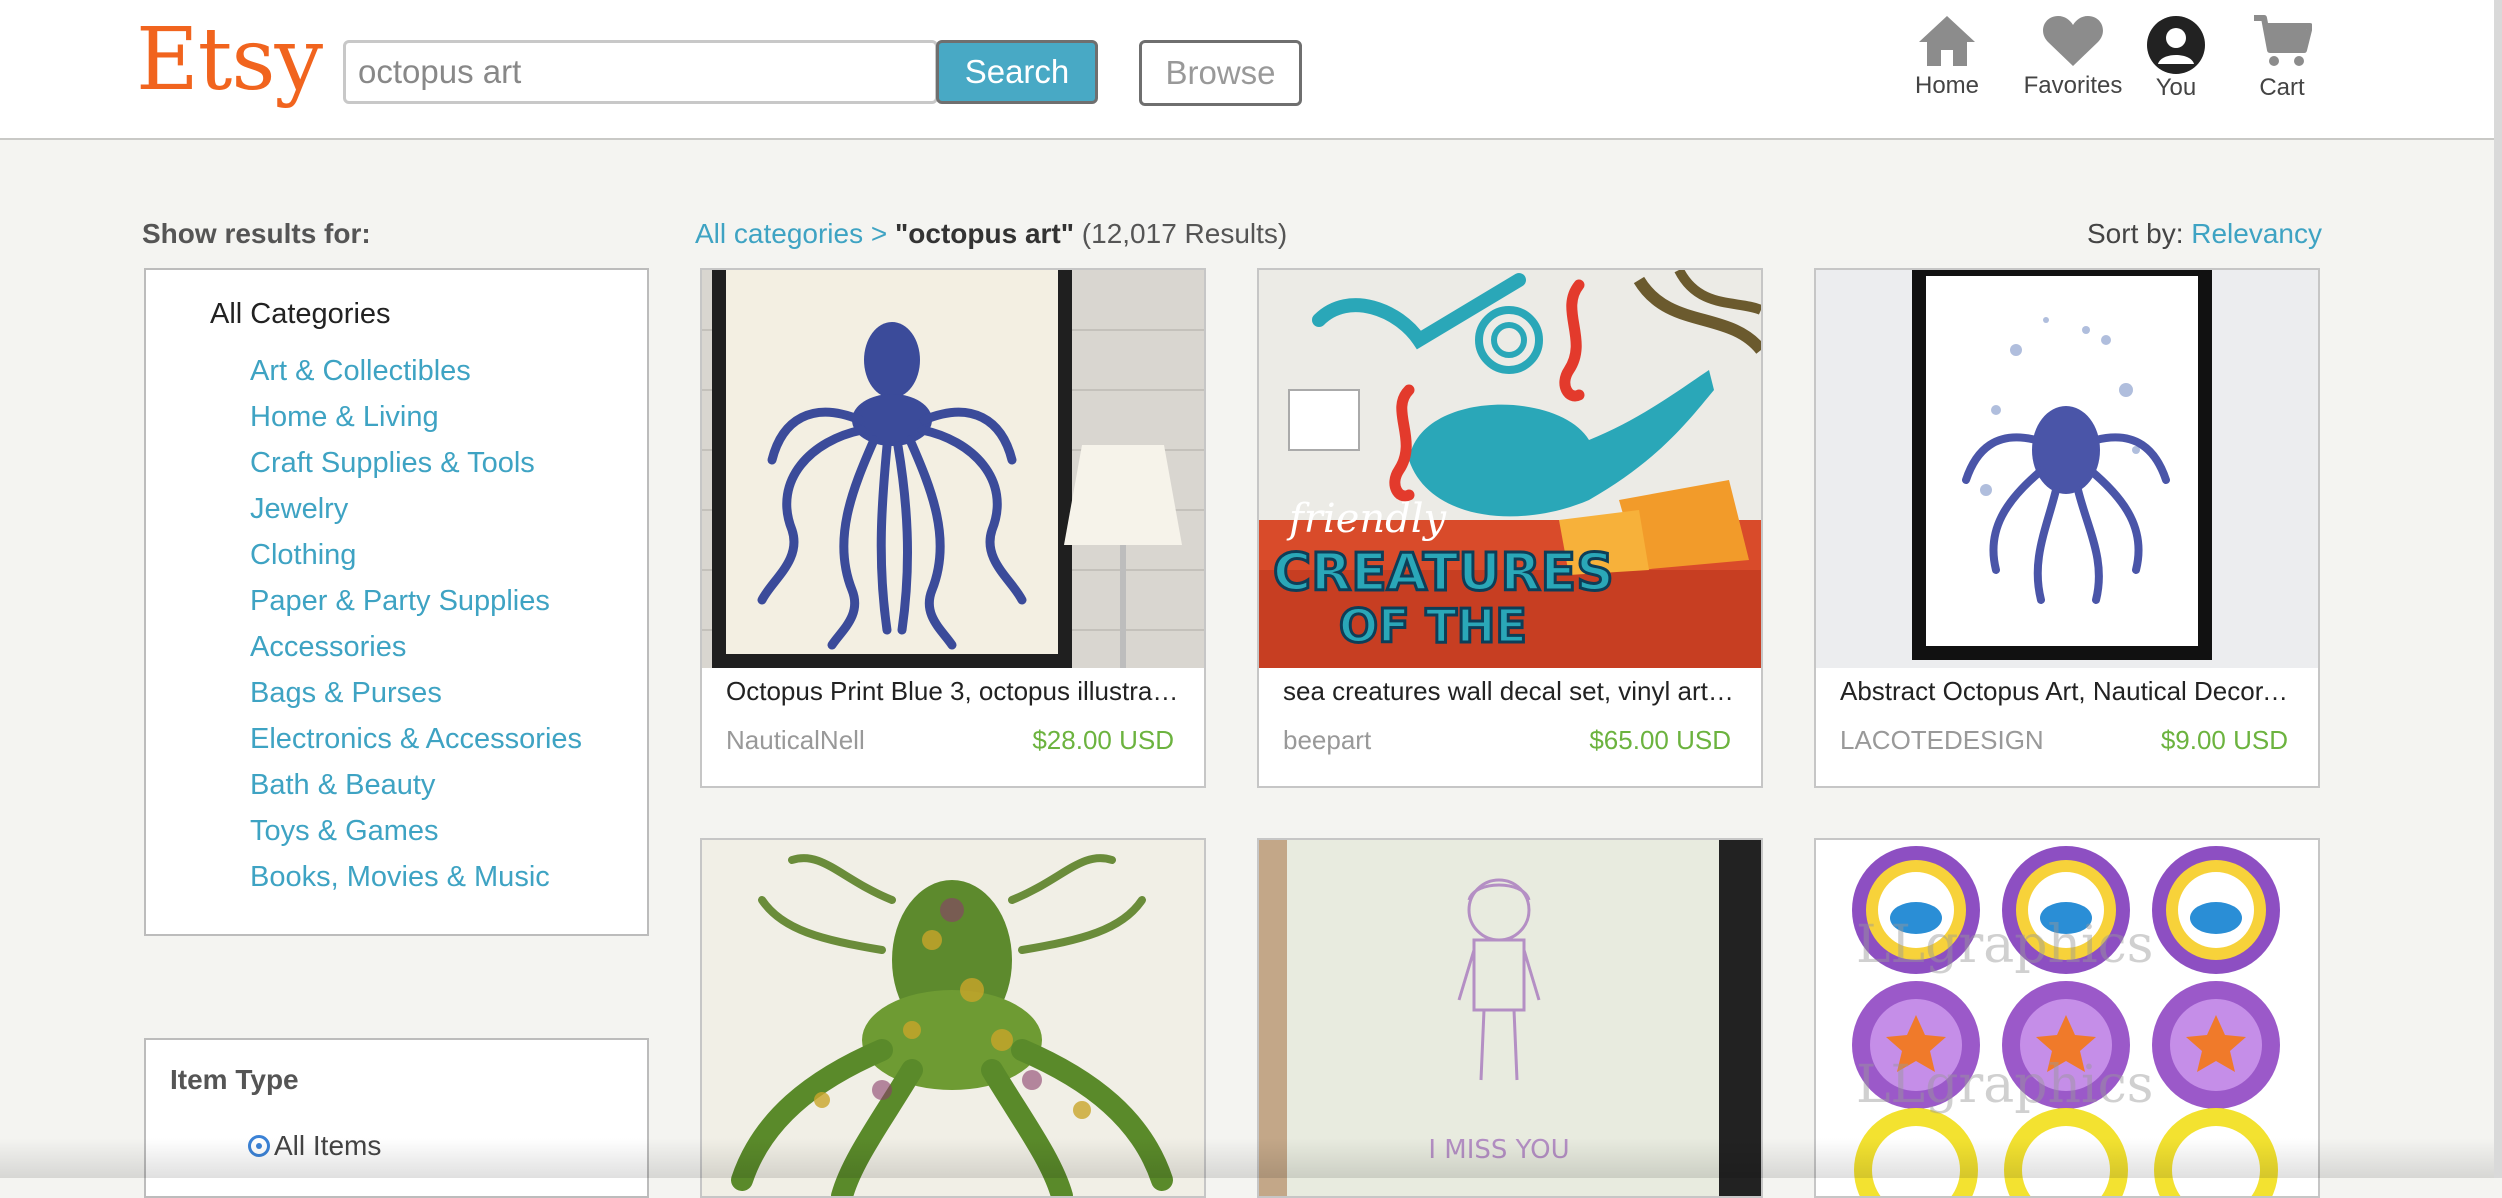  Describe the element at coordinates (416, 785) in the screenshot. I see `category-link: Bath & Beauty` at that location.